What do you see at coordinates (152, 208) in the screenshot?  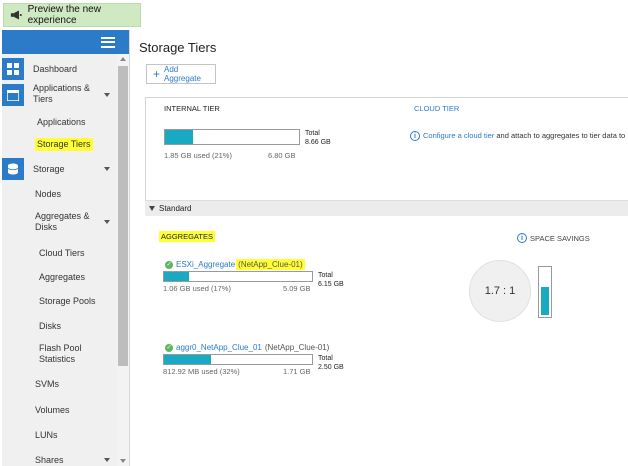 I see `collapse-triangle-icon` at bounding box center [152, 208].